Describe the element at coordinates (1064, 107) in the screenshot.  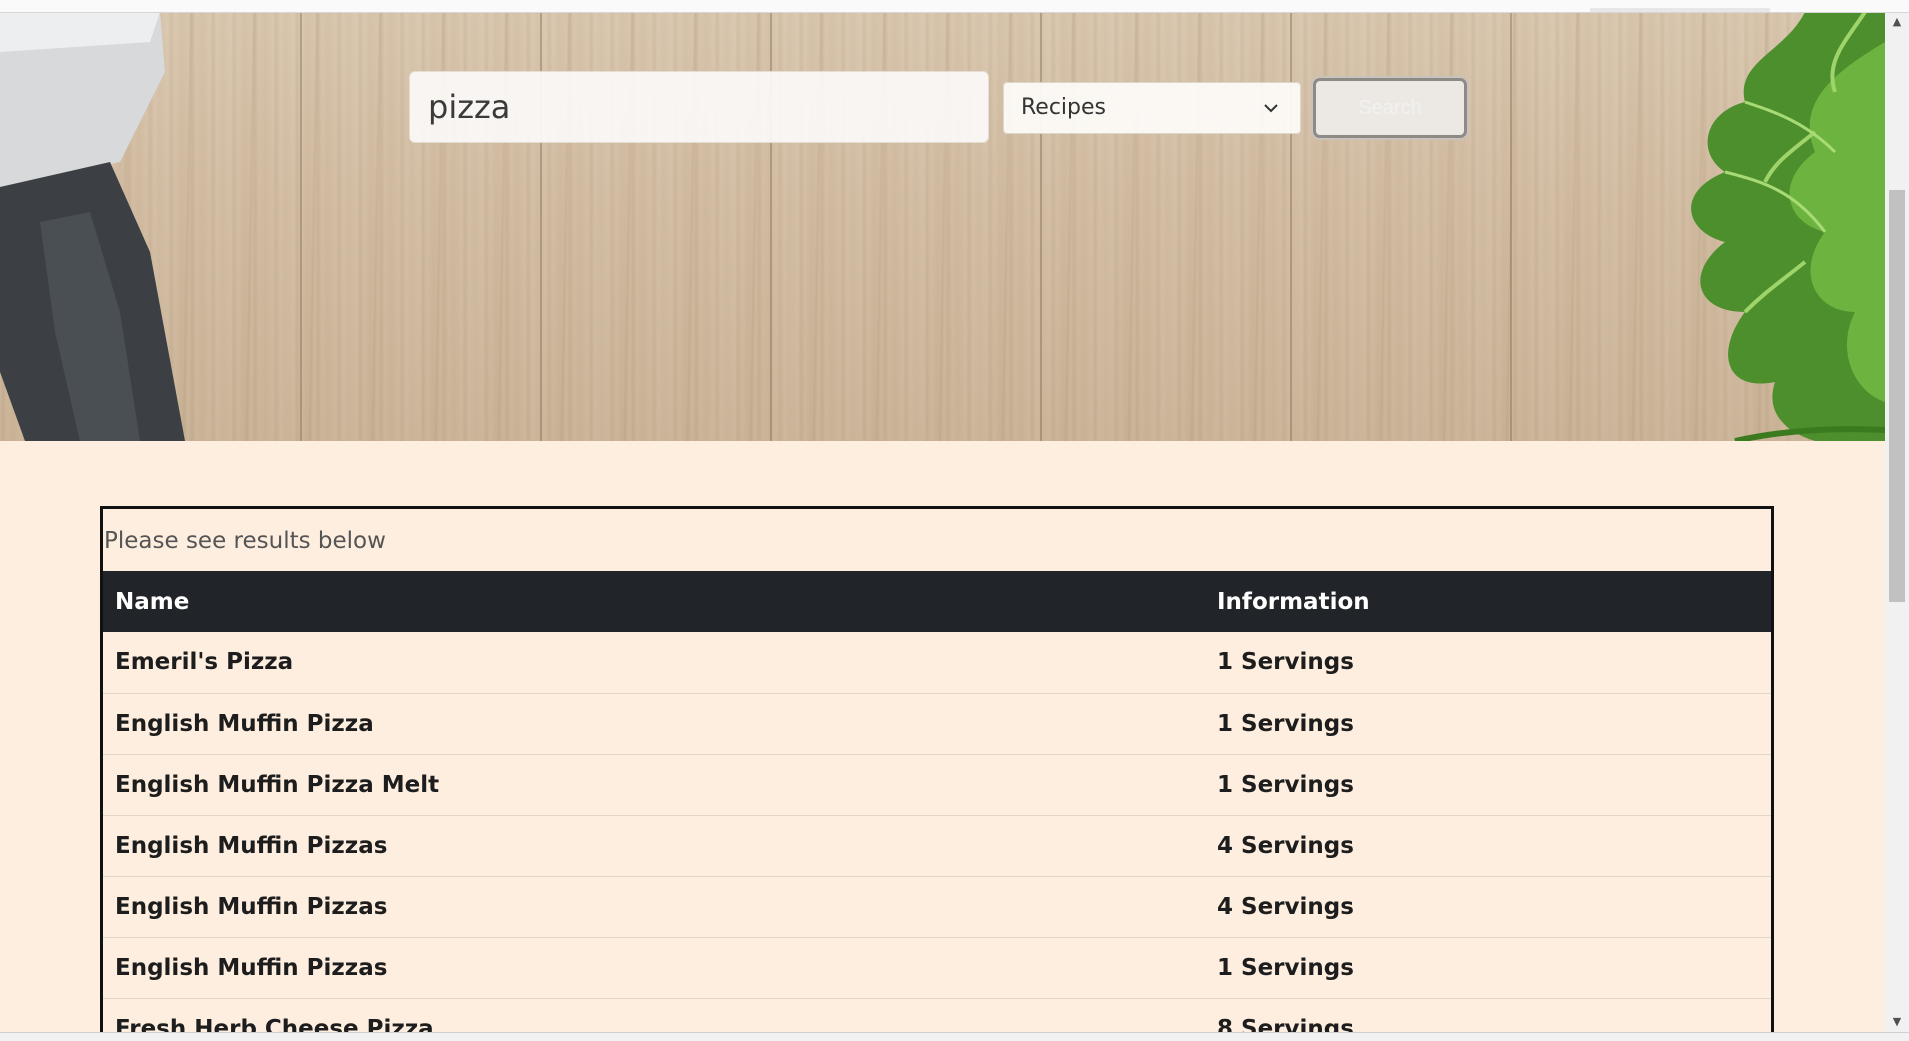
I see `category-select-value: Recipes` at that location.